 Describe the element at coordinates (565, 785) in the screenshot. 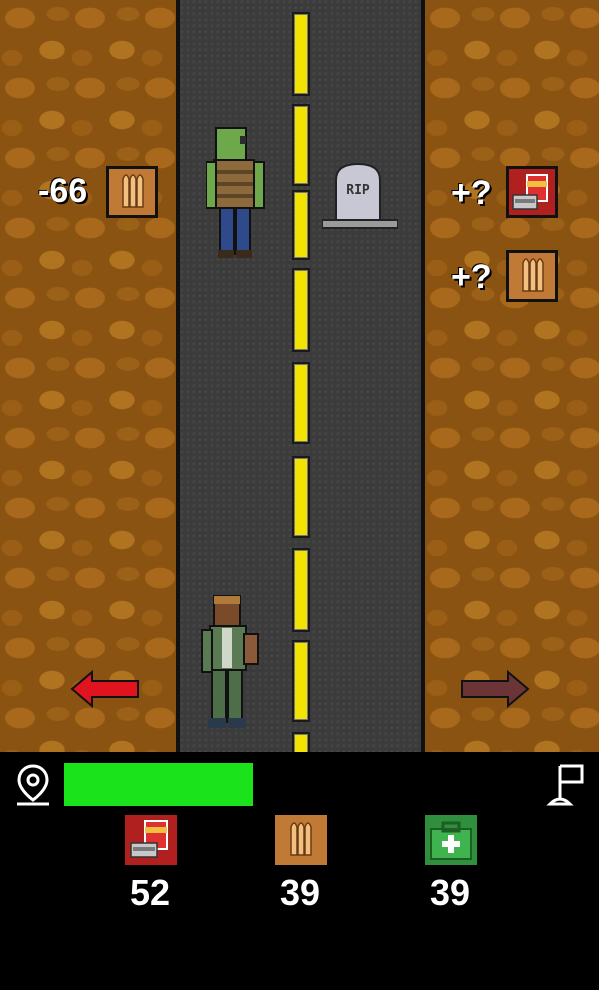

I see `finish-flag-icon` at that location.